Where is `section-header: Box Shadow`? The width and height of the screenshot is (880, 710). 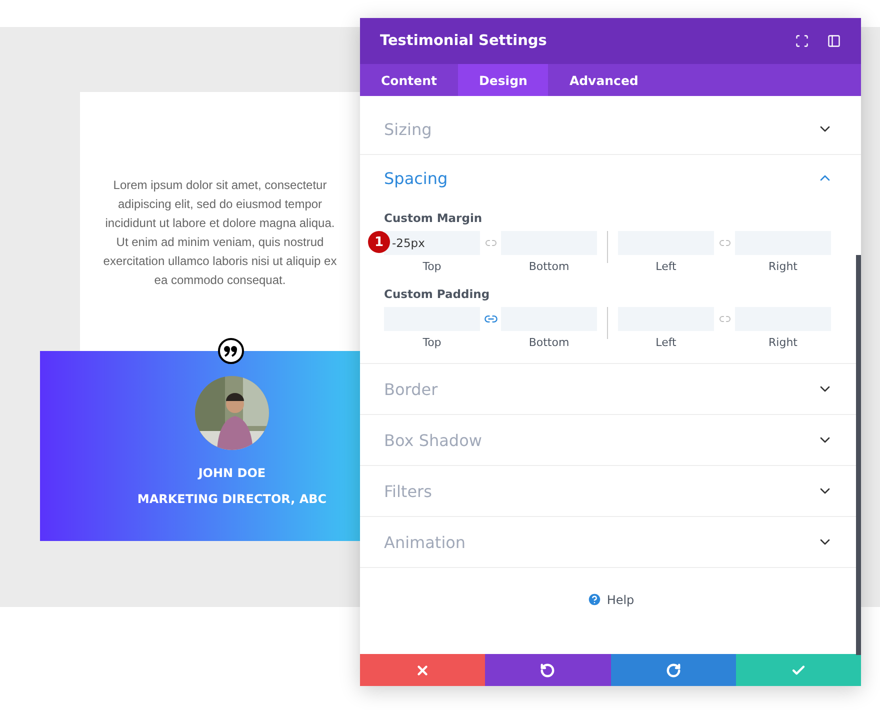
section-header: Box Shadow is located at coordinates (608, 440).